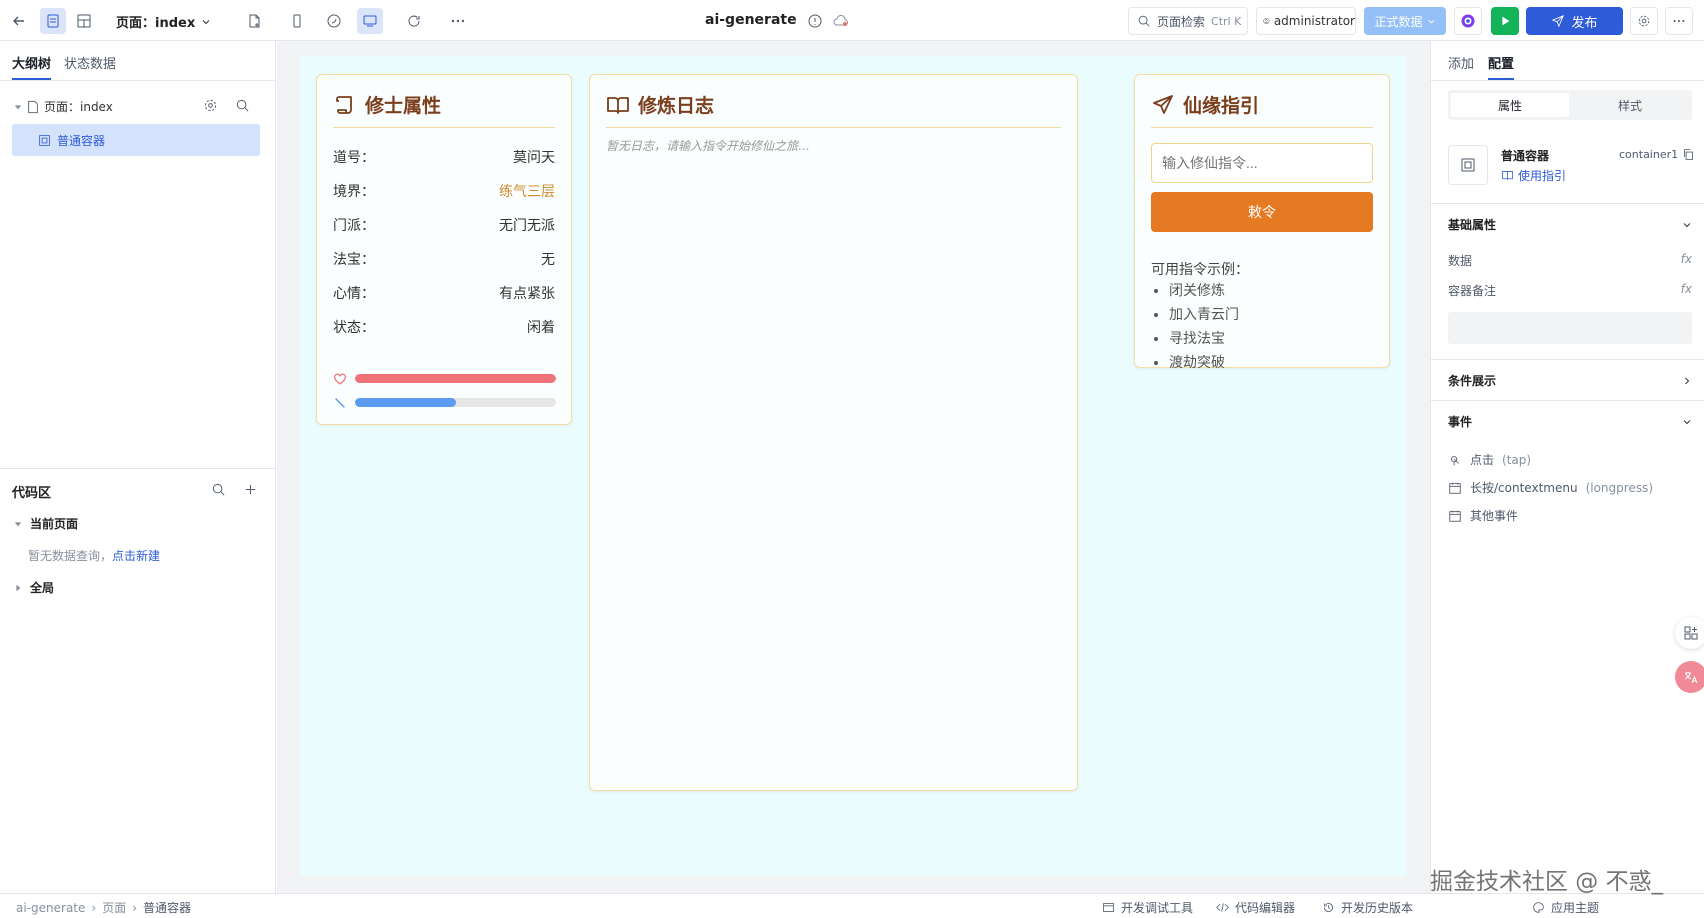 The height and width of the screenshot is (918, 1704). Describe the element at coordinates (1533, 175) in the screenshot. I see `usage-guide-link: 使用指引` at that location.